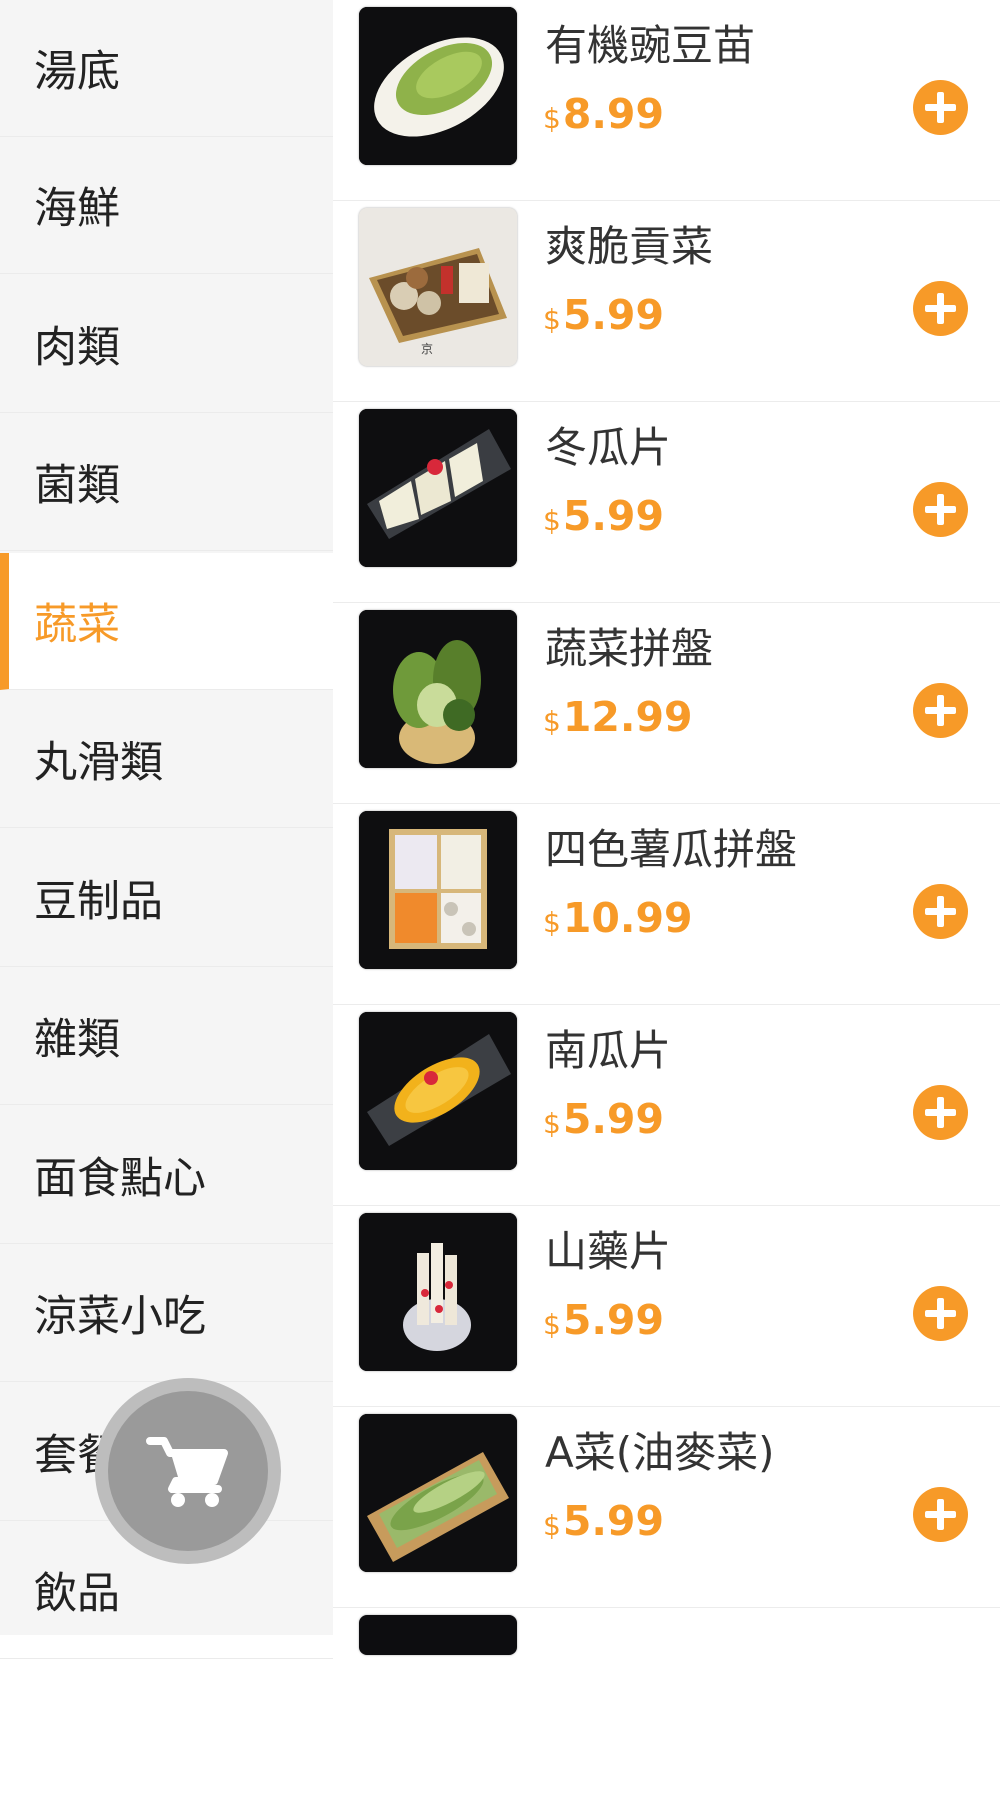 The width and height of the screenshot is (1000, 1809). What do you see at coordinates (166, 1036) in the screenshot?
I see `sidebar-item-misc: 雜類` at bounding box center [166, 1036].